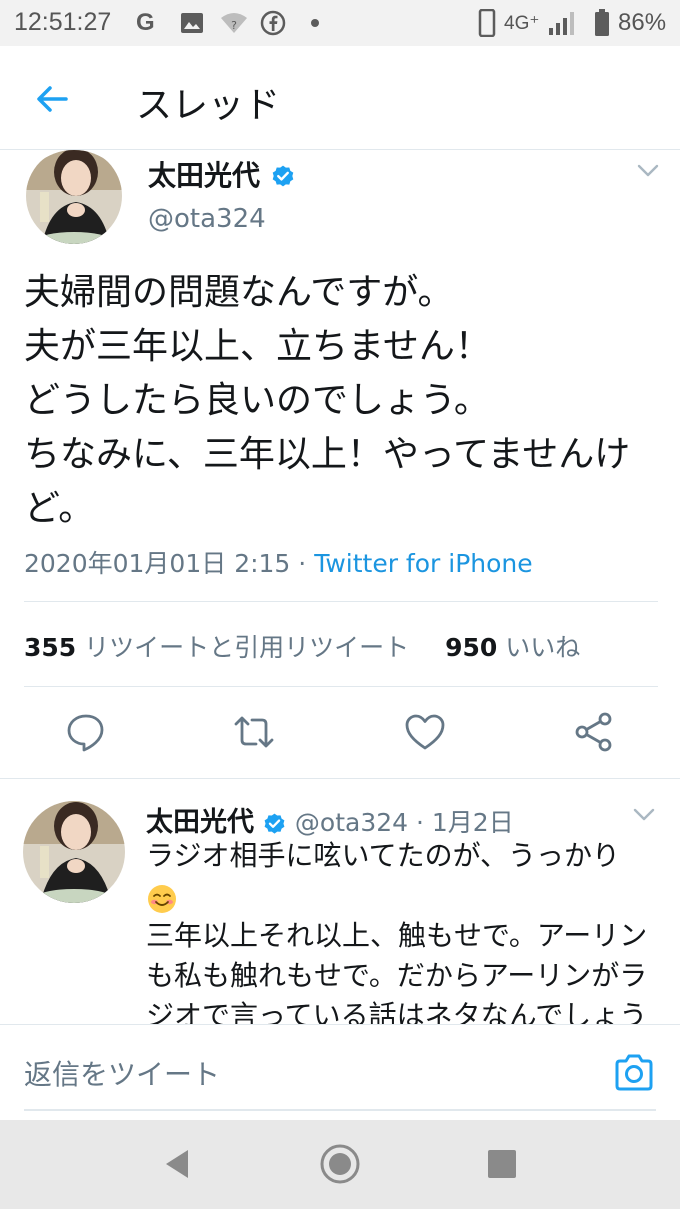 This screenshot has width=680, height=1209. I want to click on emoji-line, so click(404, 896).